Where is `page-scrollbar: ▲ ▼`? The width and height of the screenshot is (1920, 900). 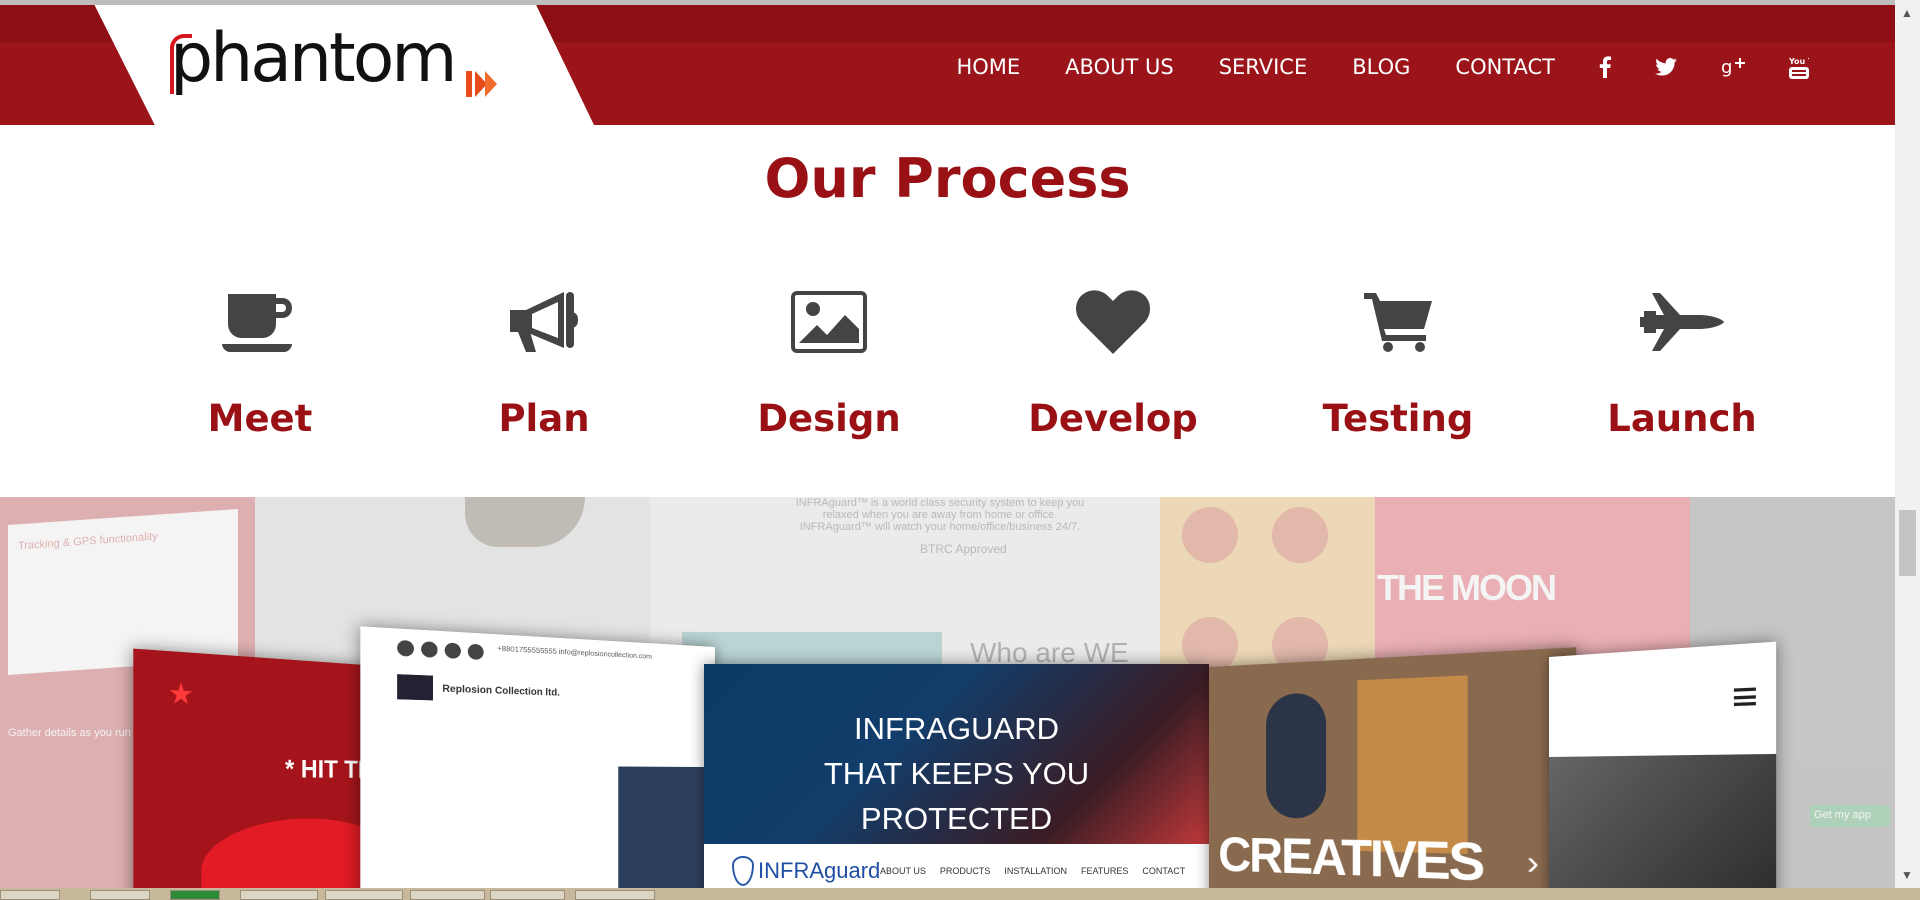
page-scrollbar: ▲ ▼ is located at coordinates (1907, 444).